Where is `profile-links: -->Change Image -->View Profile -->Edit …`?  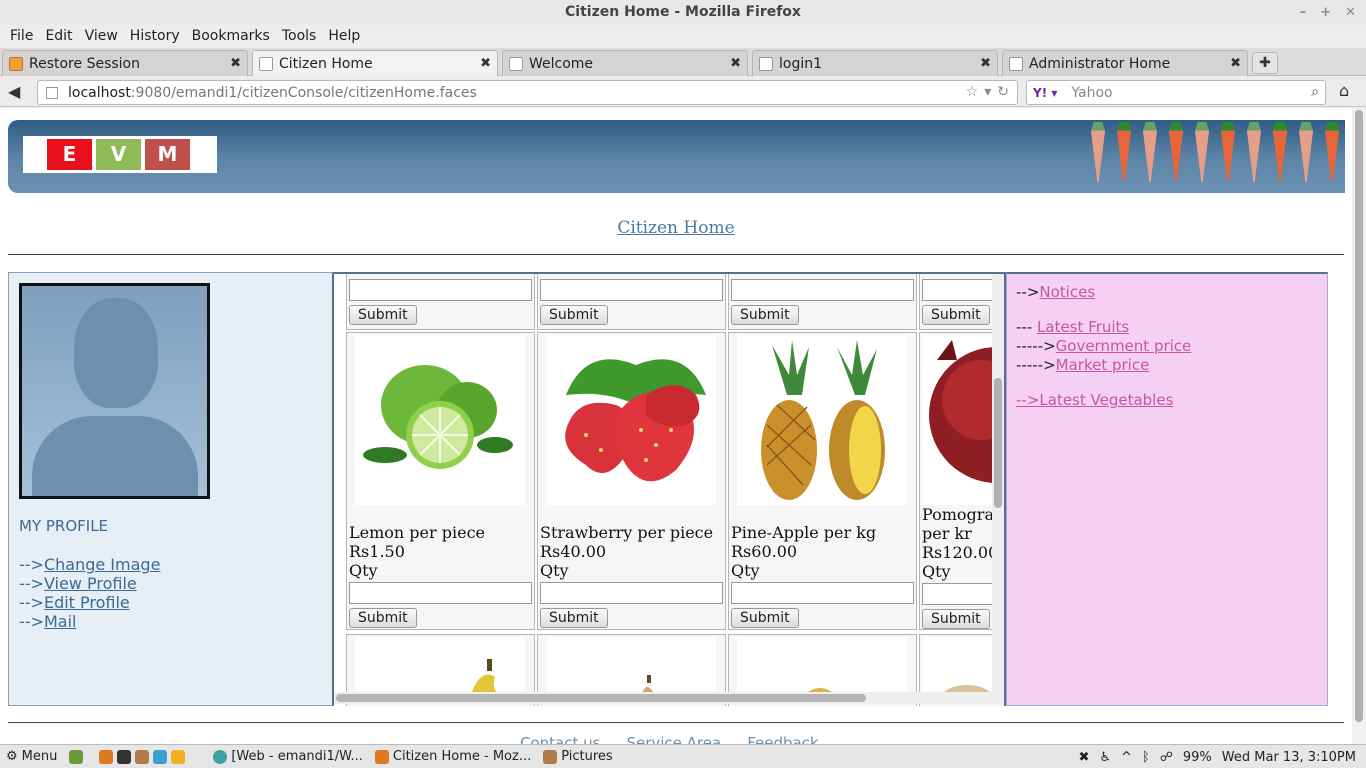
profile-links: -->Change Image -->View Profile -->Edit … is located at coordinates (89, 593).